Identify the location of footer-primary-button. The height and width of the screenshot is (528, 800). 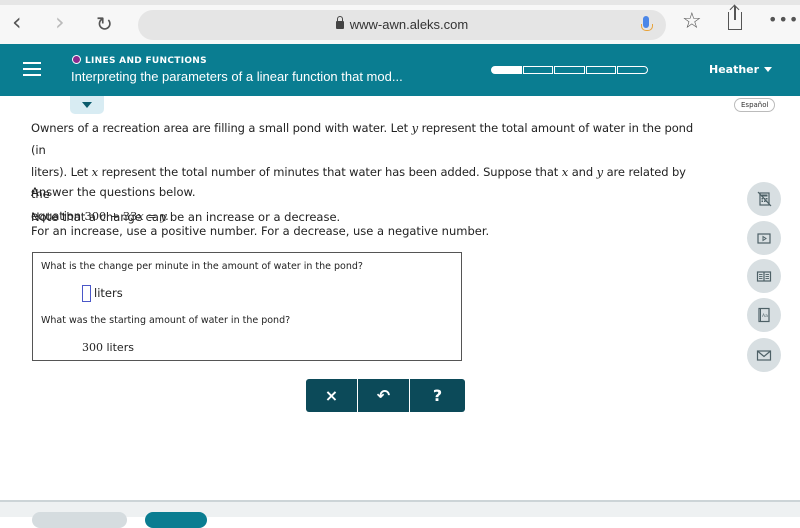
(176, 520).